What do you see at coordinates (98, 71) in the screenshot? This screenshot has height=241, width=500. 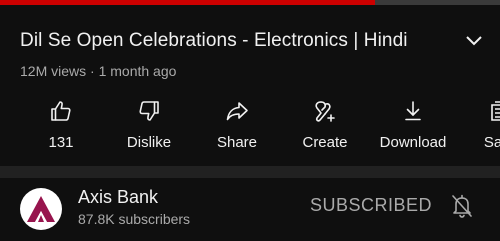 I see `video-meta: 12M views · 1 month ago` at bounding box center [98, 71].